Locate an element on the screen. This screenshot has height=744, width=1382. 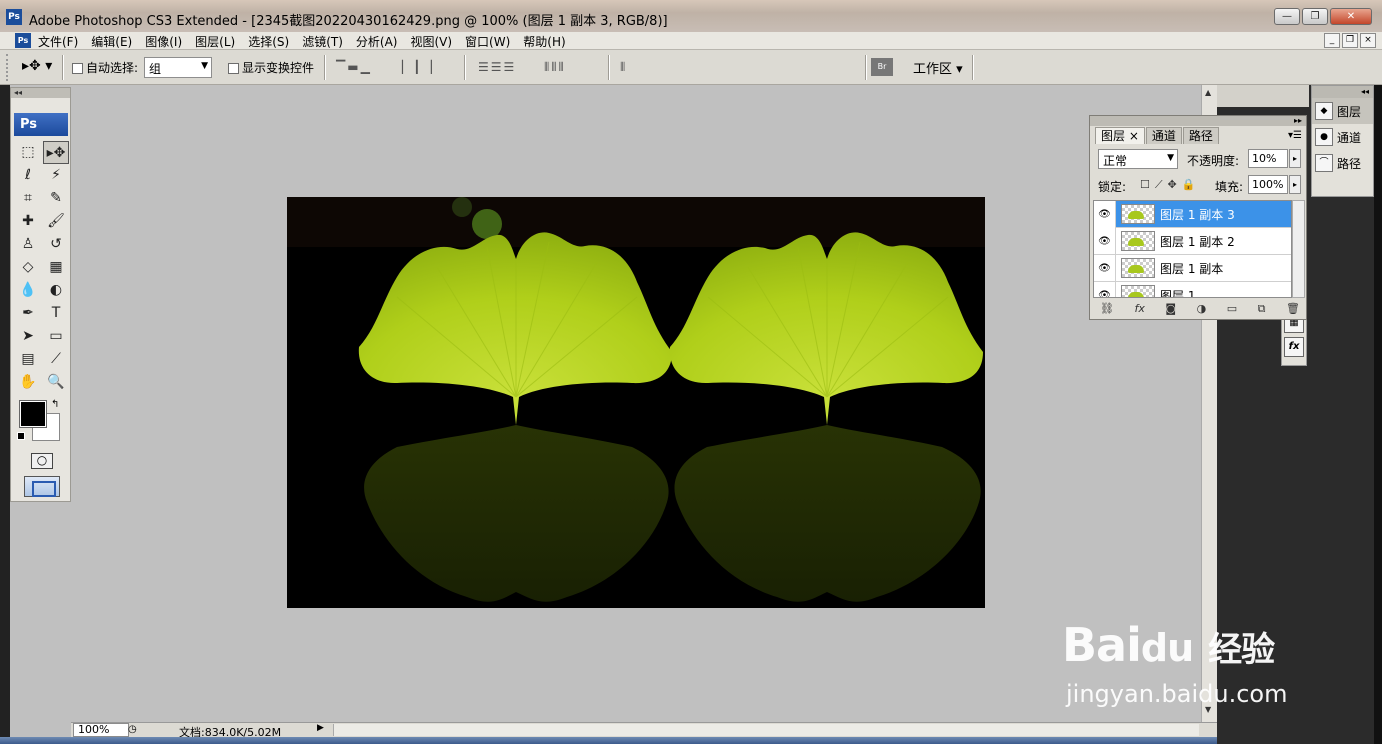
auto-align-icon: ⦀ is located at coordinates (623, 67).